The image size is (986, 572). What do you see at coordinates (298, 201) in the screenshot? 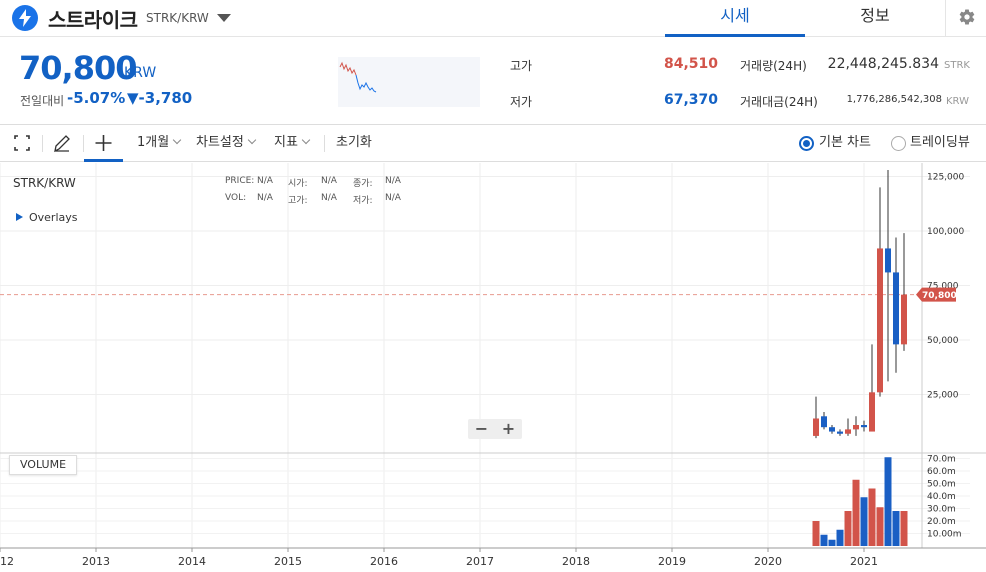
I see `high-info-label: 고가:` at bounding box center [298, 201].